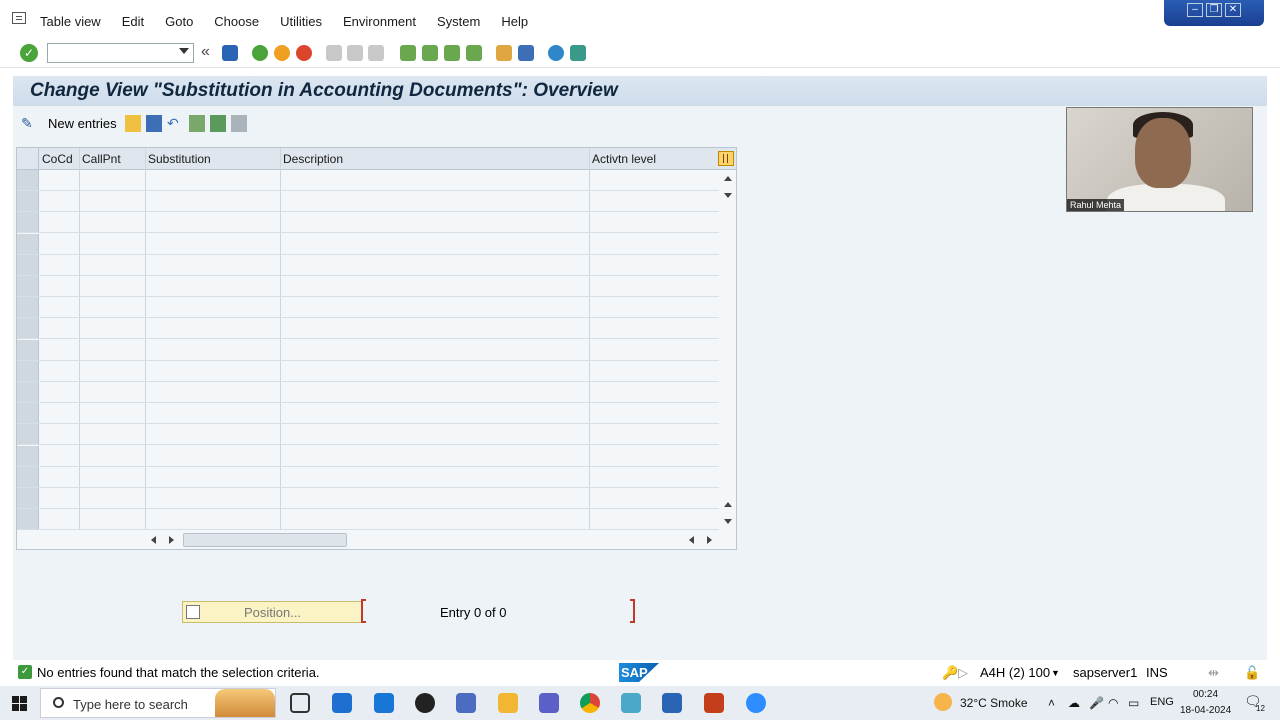  I want to click on select-all-column, so click(28, 159).